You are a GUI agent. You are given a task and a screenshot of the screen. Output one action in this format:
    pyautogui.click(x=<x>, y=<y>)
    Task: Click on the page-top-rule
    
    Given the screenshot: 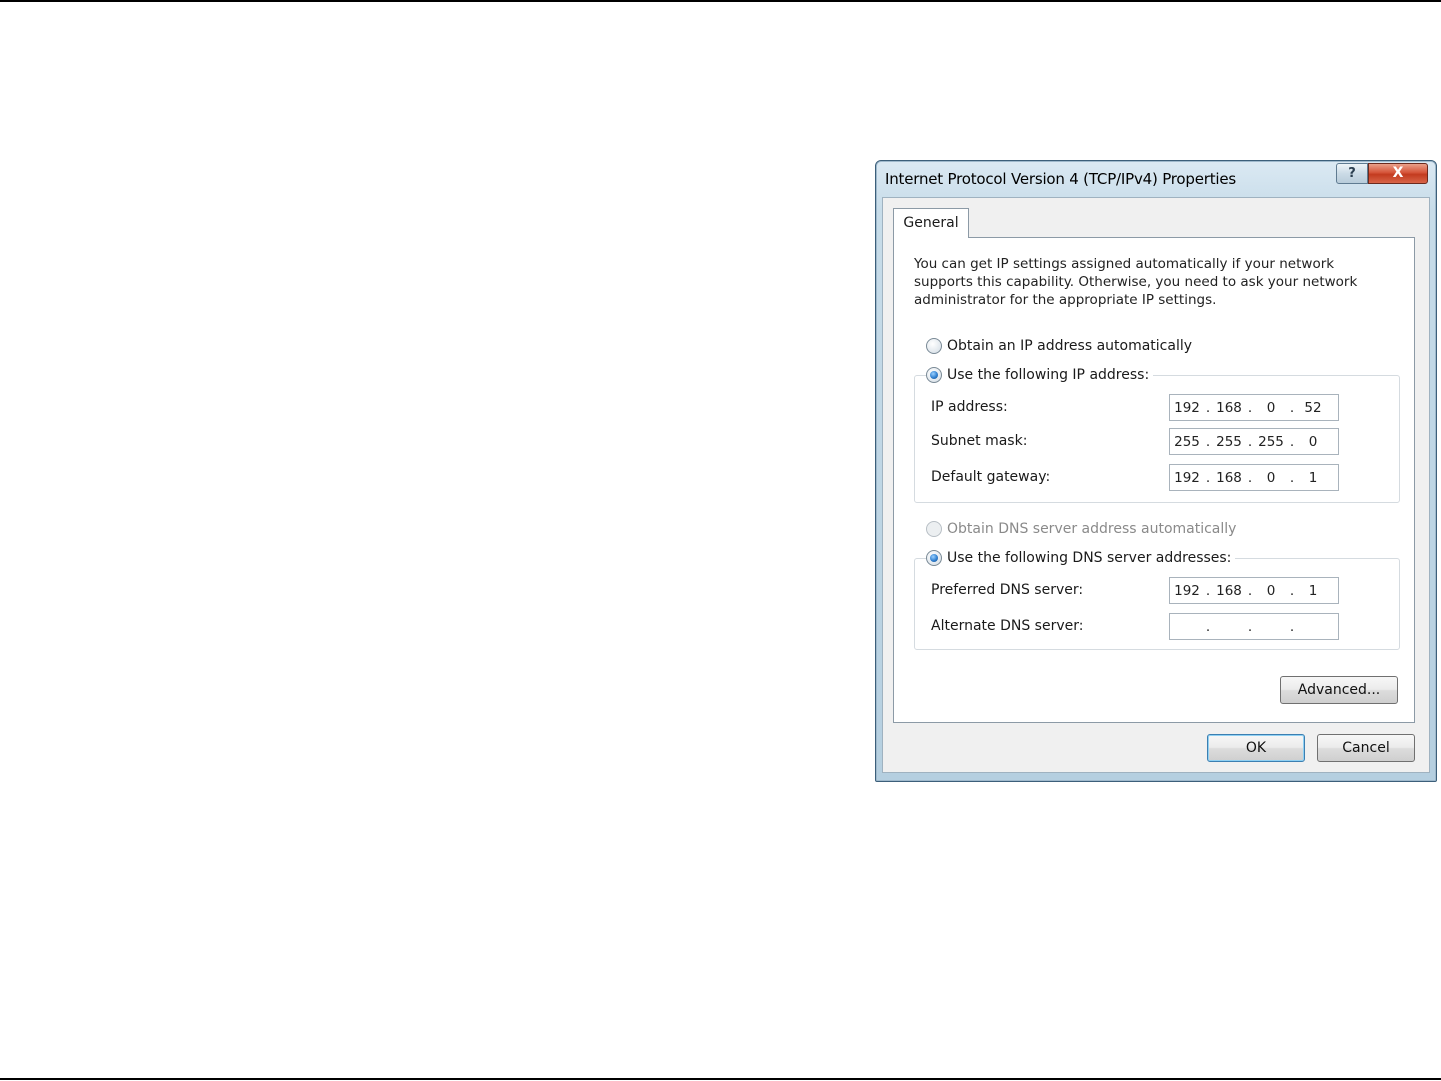 What is the action you would take?
    pyautogui.click(x=720, y=1)
    